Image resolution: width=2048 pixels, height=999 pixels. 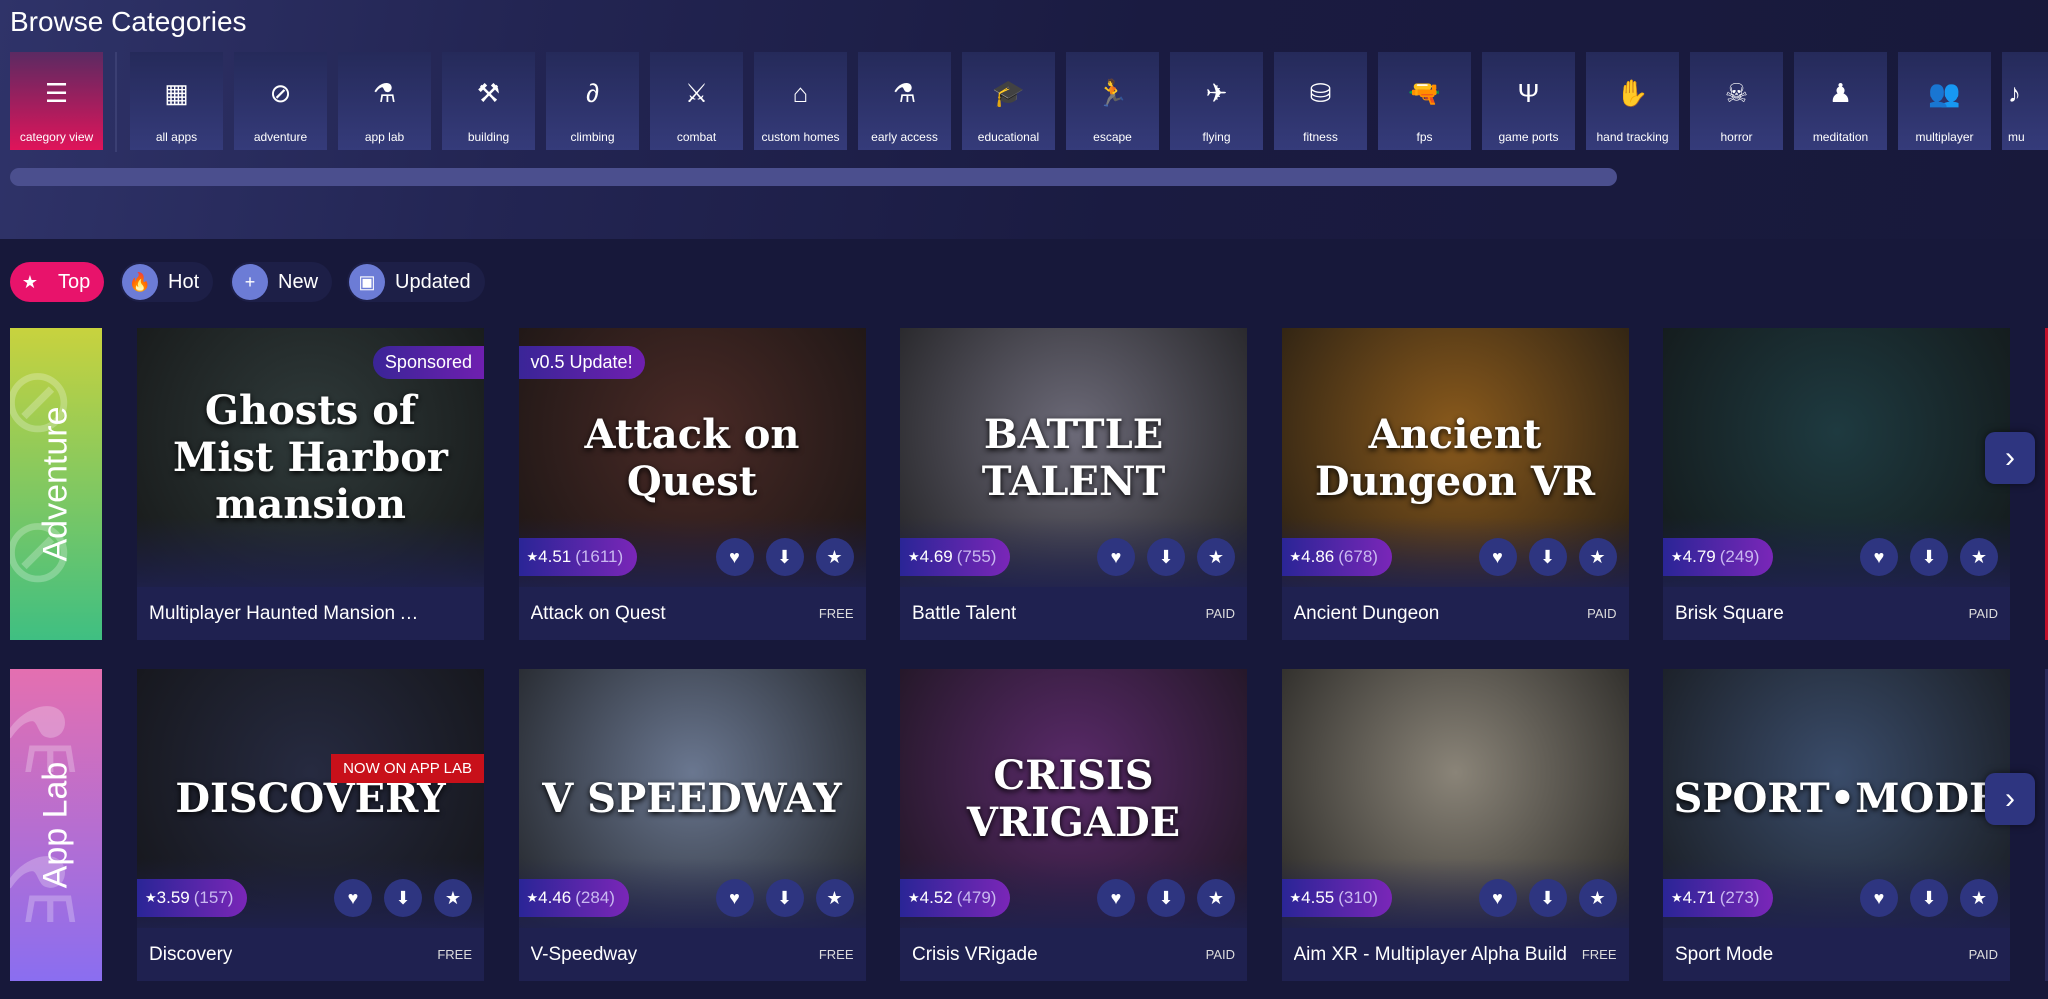 What do you see at coordinates (1836, 613) in the screenshot?
I see `card-footer: Brisk Square PAID` at bounding box center [1836, 613].